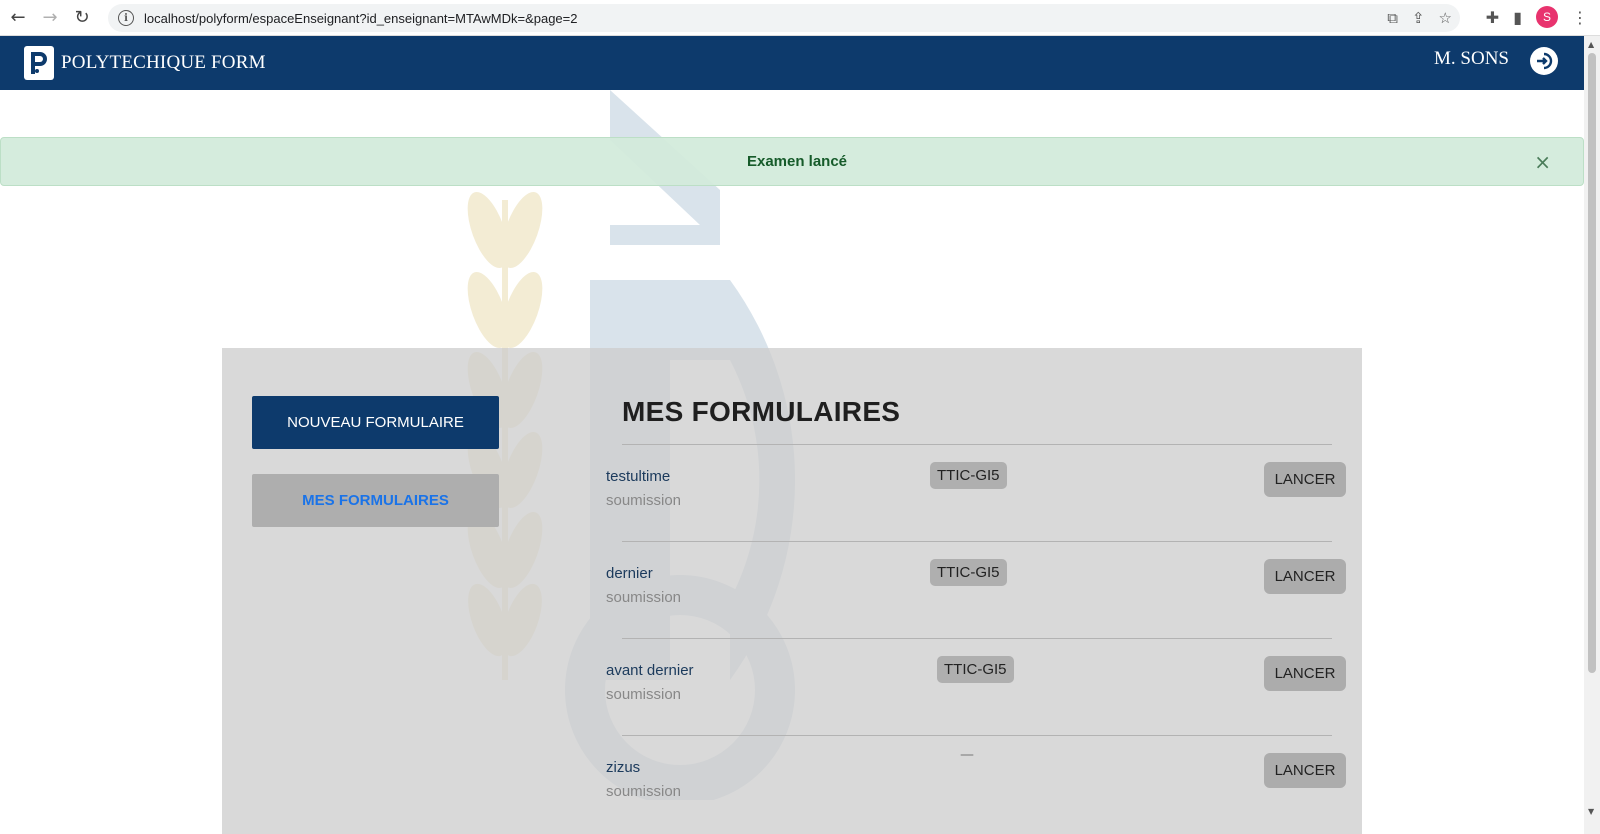  I want to click on class-badge-empty: —, so click(967, 755).